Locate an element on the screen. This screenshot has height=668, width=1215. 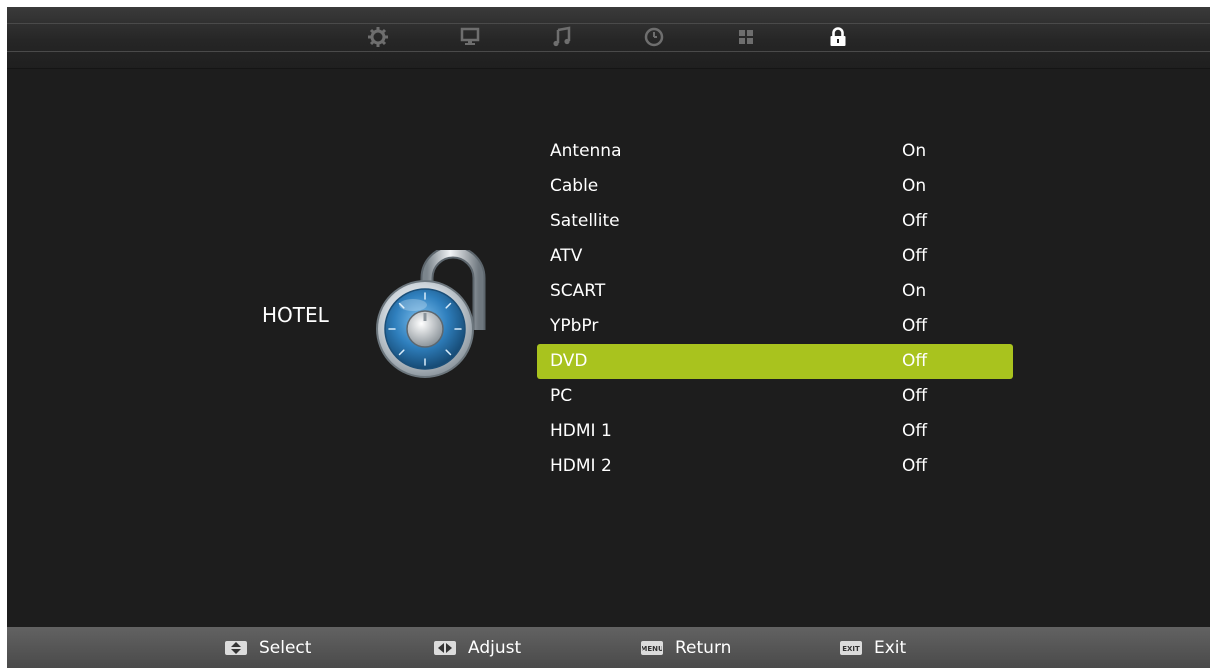
menu-item-hdmi-1: HDMI 1 Off is located at coordinates (775, 431).